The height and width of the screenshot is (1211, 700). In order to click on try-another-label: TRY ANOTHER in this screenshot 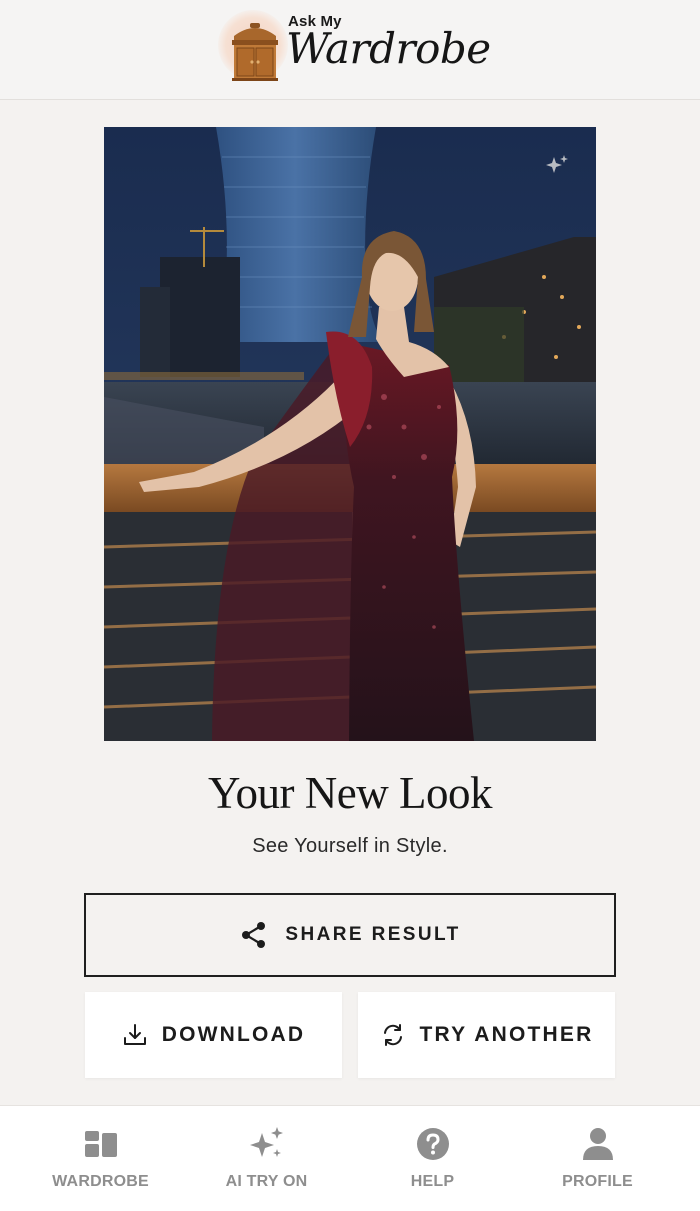, I will do `click(506, 1034)`.